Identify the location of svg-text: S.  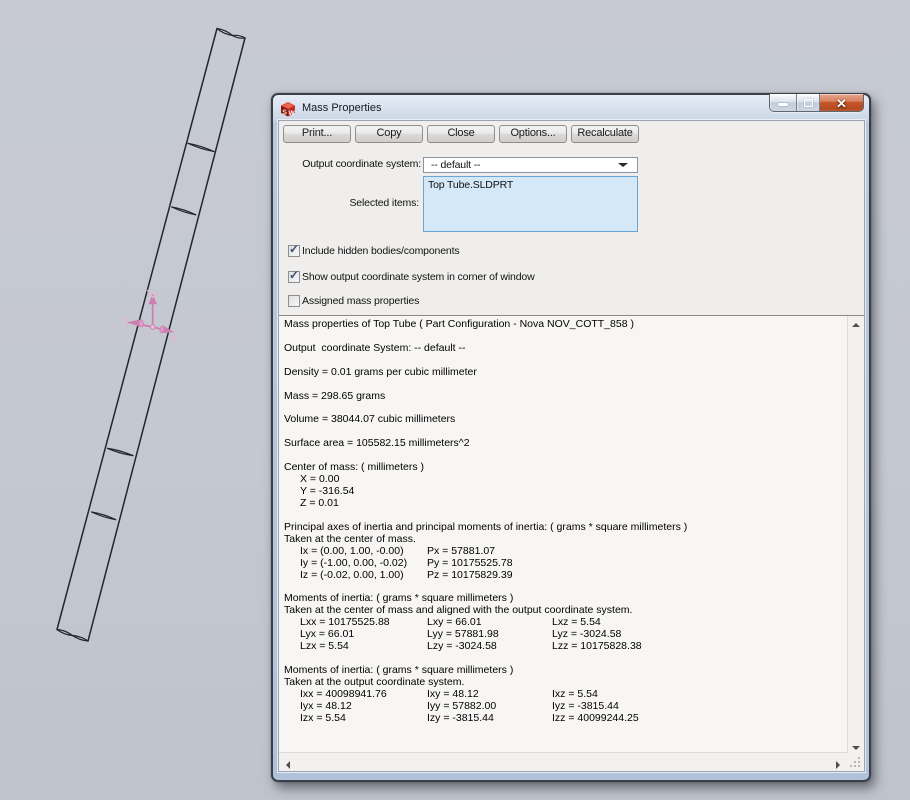
(284, 113).